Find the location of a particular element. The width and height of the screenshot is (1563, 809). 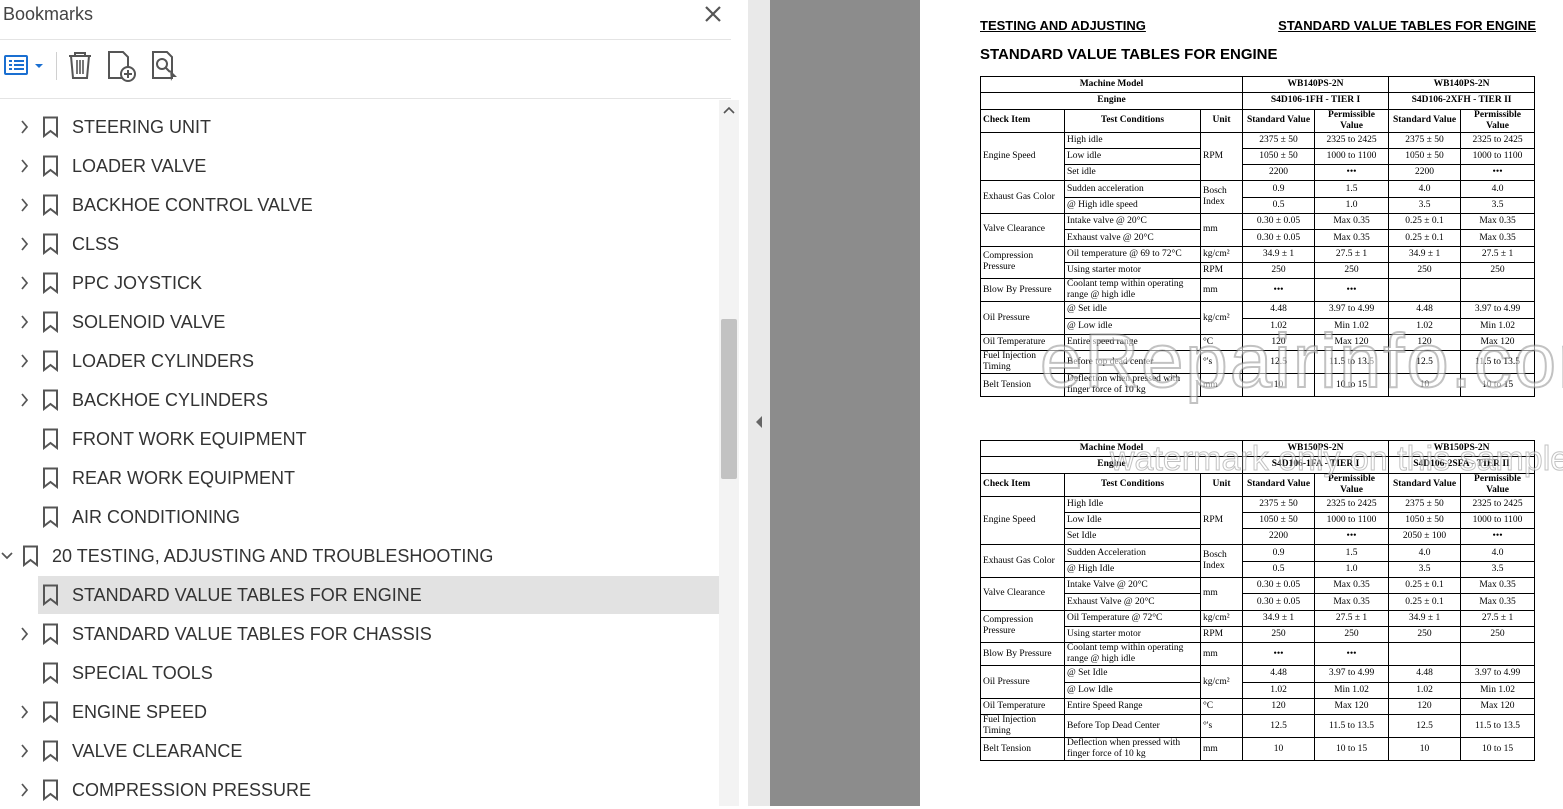

table-cell: Entire Speed Range is located at coordinates (1132, 706).